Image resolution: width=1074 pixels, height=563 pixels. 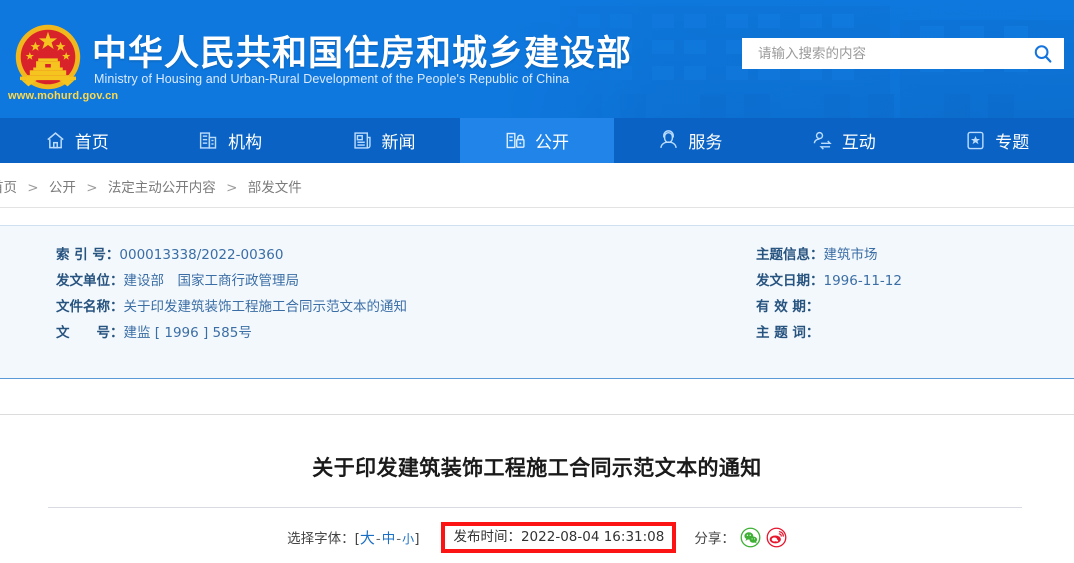 I want to click on metadata-label: 有 效 期：, so click(x=788, y=307).